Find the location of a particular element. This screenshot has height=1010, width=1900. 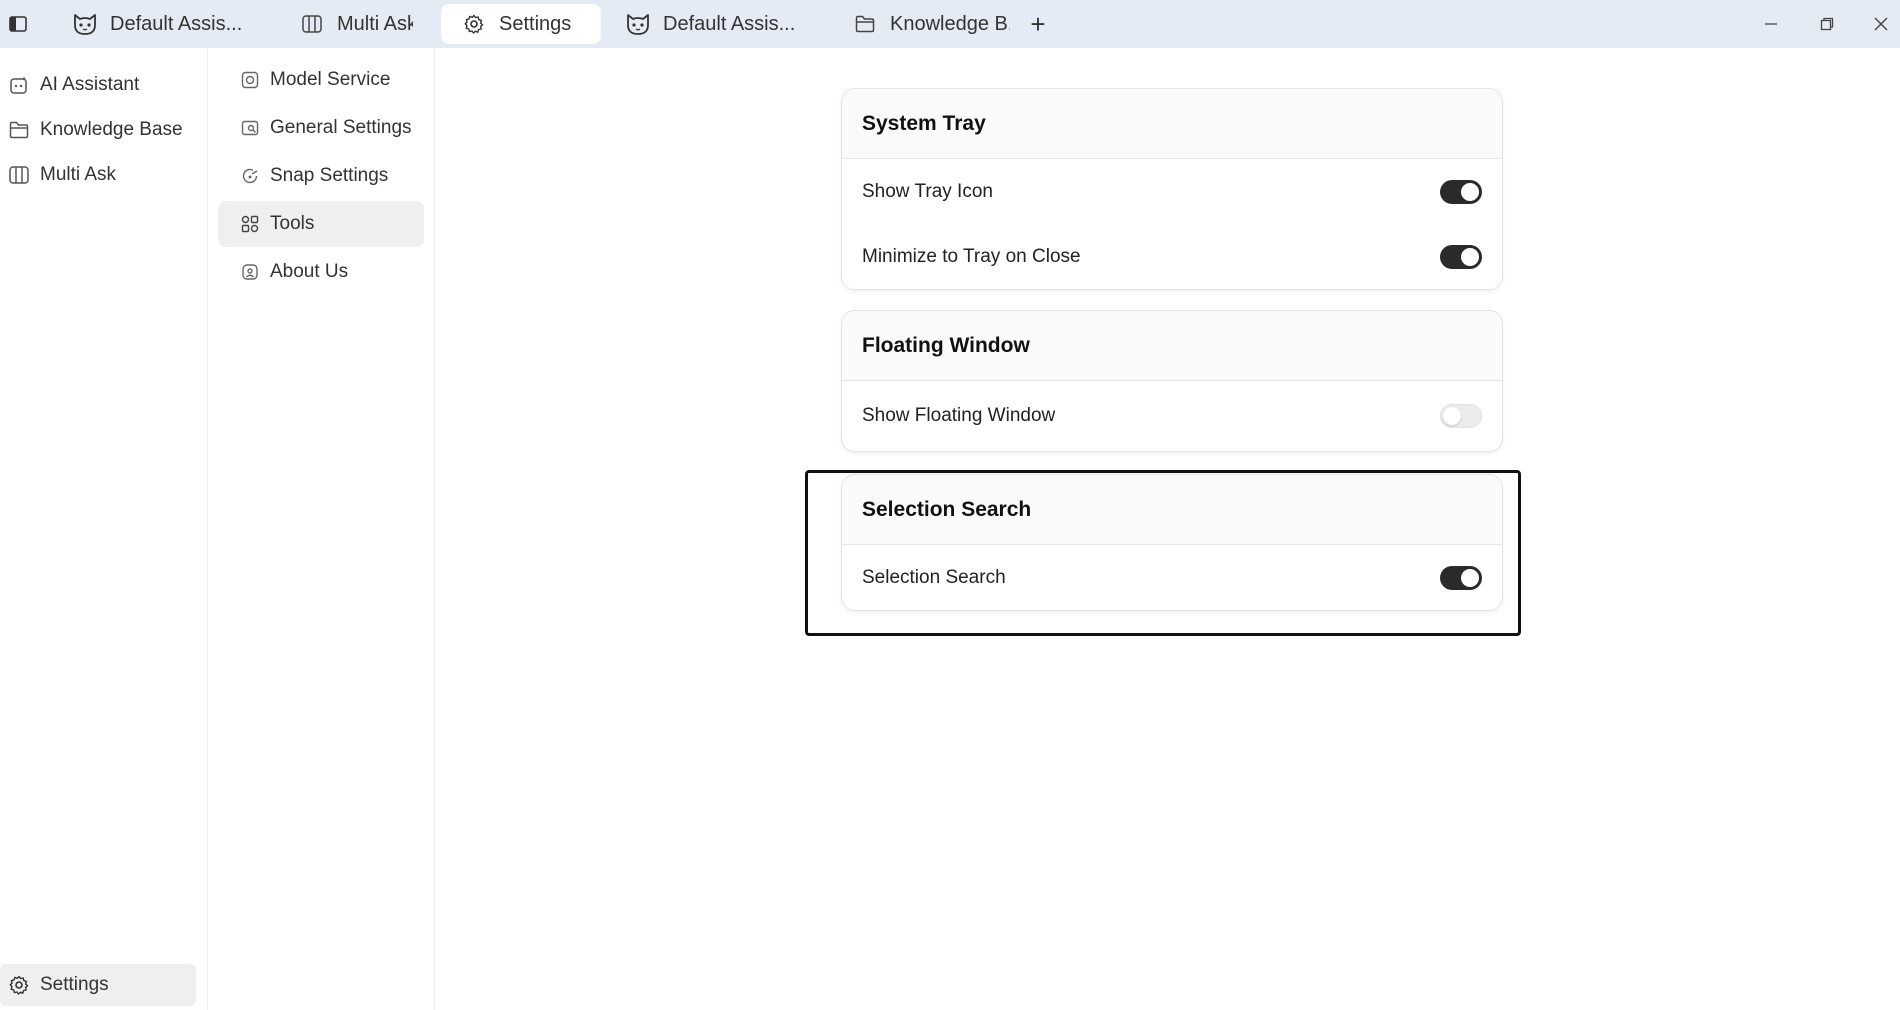

nav-item-knowledge-base: Knowledge Base is located at coordinates (98, 130).